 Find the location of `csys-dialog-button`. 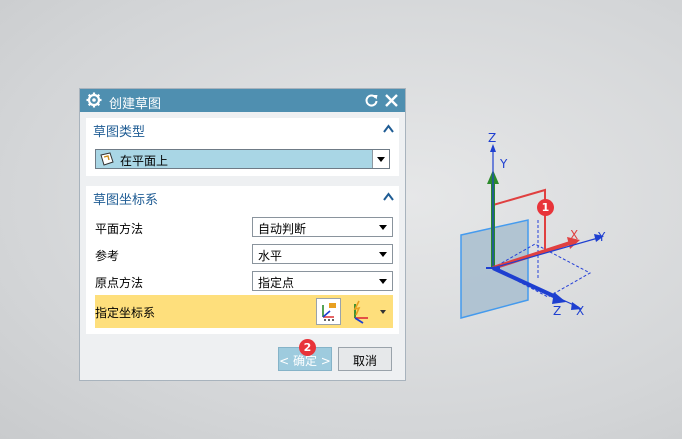

csys-dialog-button is located at coordinates (328, 311).